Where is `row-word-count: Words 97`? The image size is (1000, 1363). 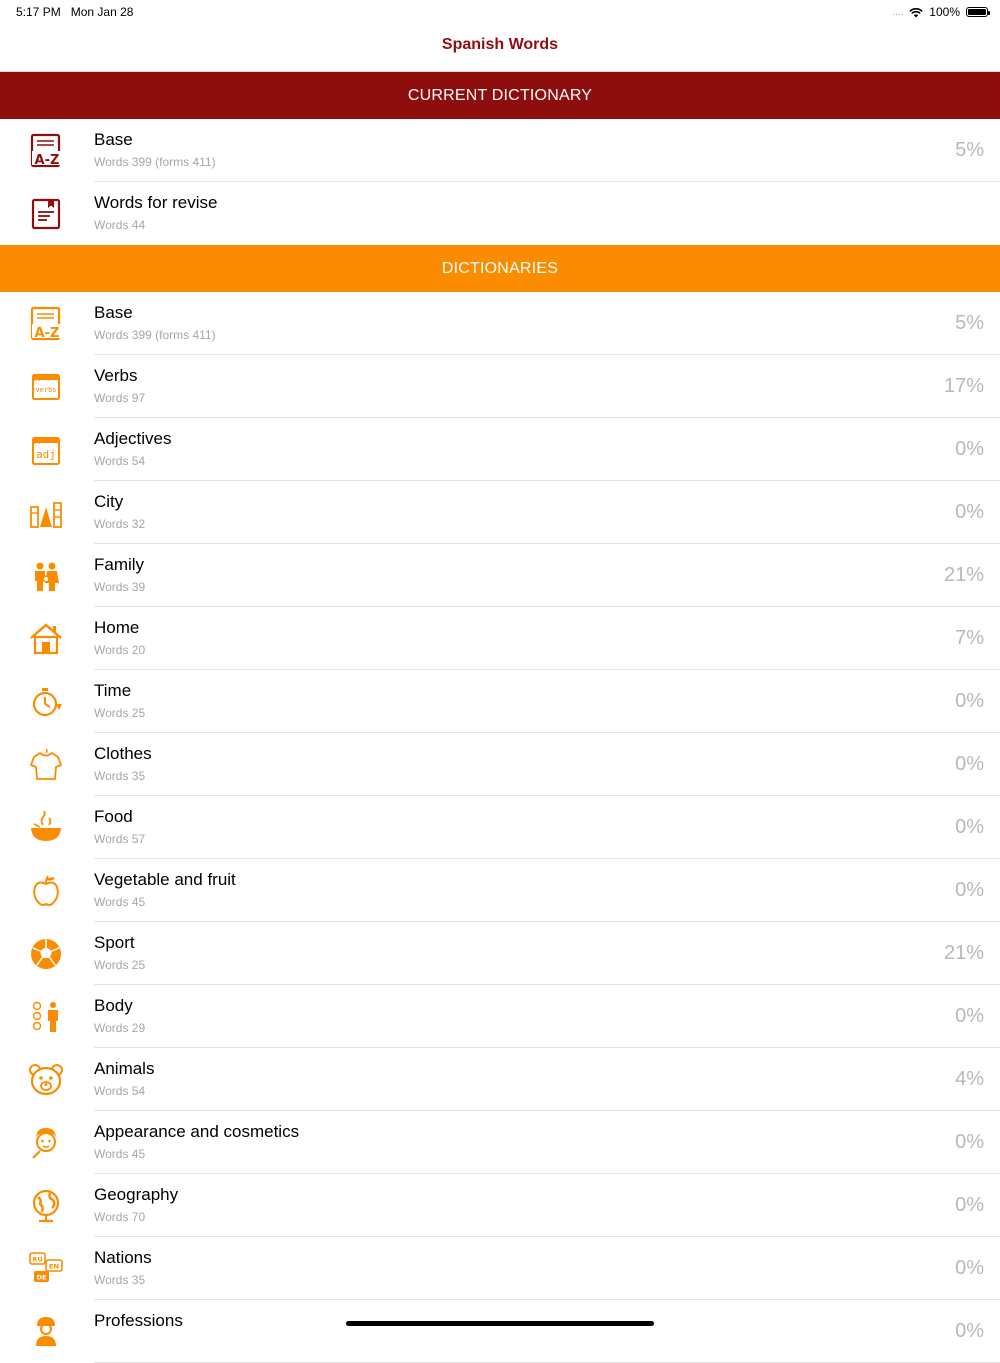 row-word-count: Words 97 is located at coordinates (120, 398).